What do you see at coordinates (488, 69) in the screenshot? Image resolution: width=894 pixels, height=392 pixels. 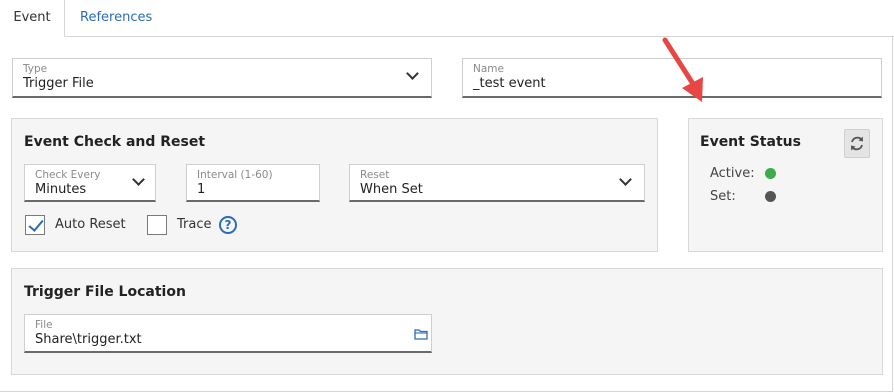 I see `name-label: Name` at bounding box center [488, 69].